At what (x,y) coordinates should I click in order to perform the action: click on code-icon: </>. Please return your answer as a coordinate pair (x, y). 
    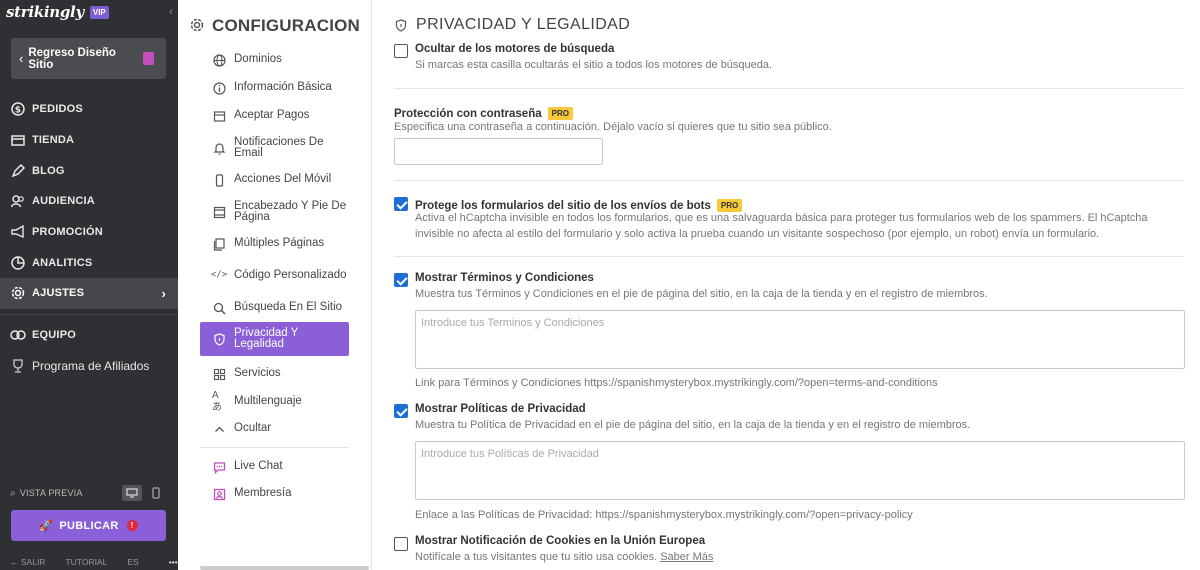
    Looking at the image, I should click on (219, 275).